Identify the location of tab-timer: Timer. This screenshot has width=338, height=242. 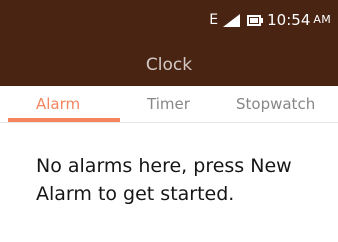
(168, 104).